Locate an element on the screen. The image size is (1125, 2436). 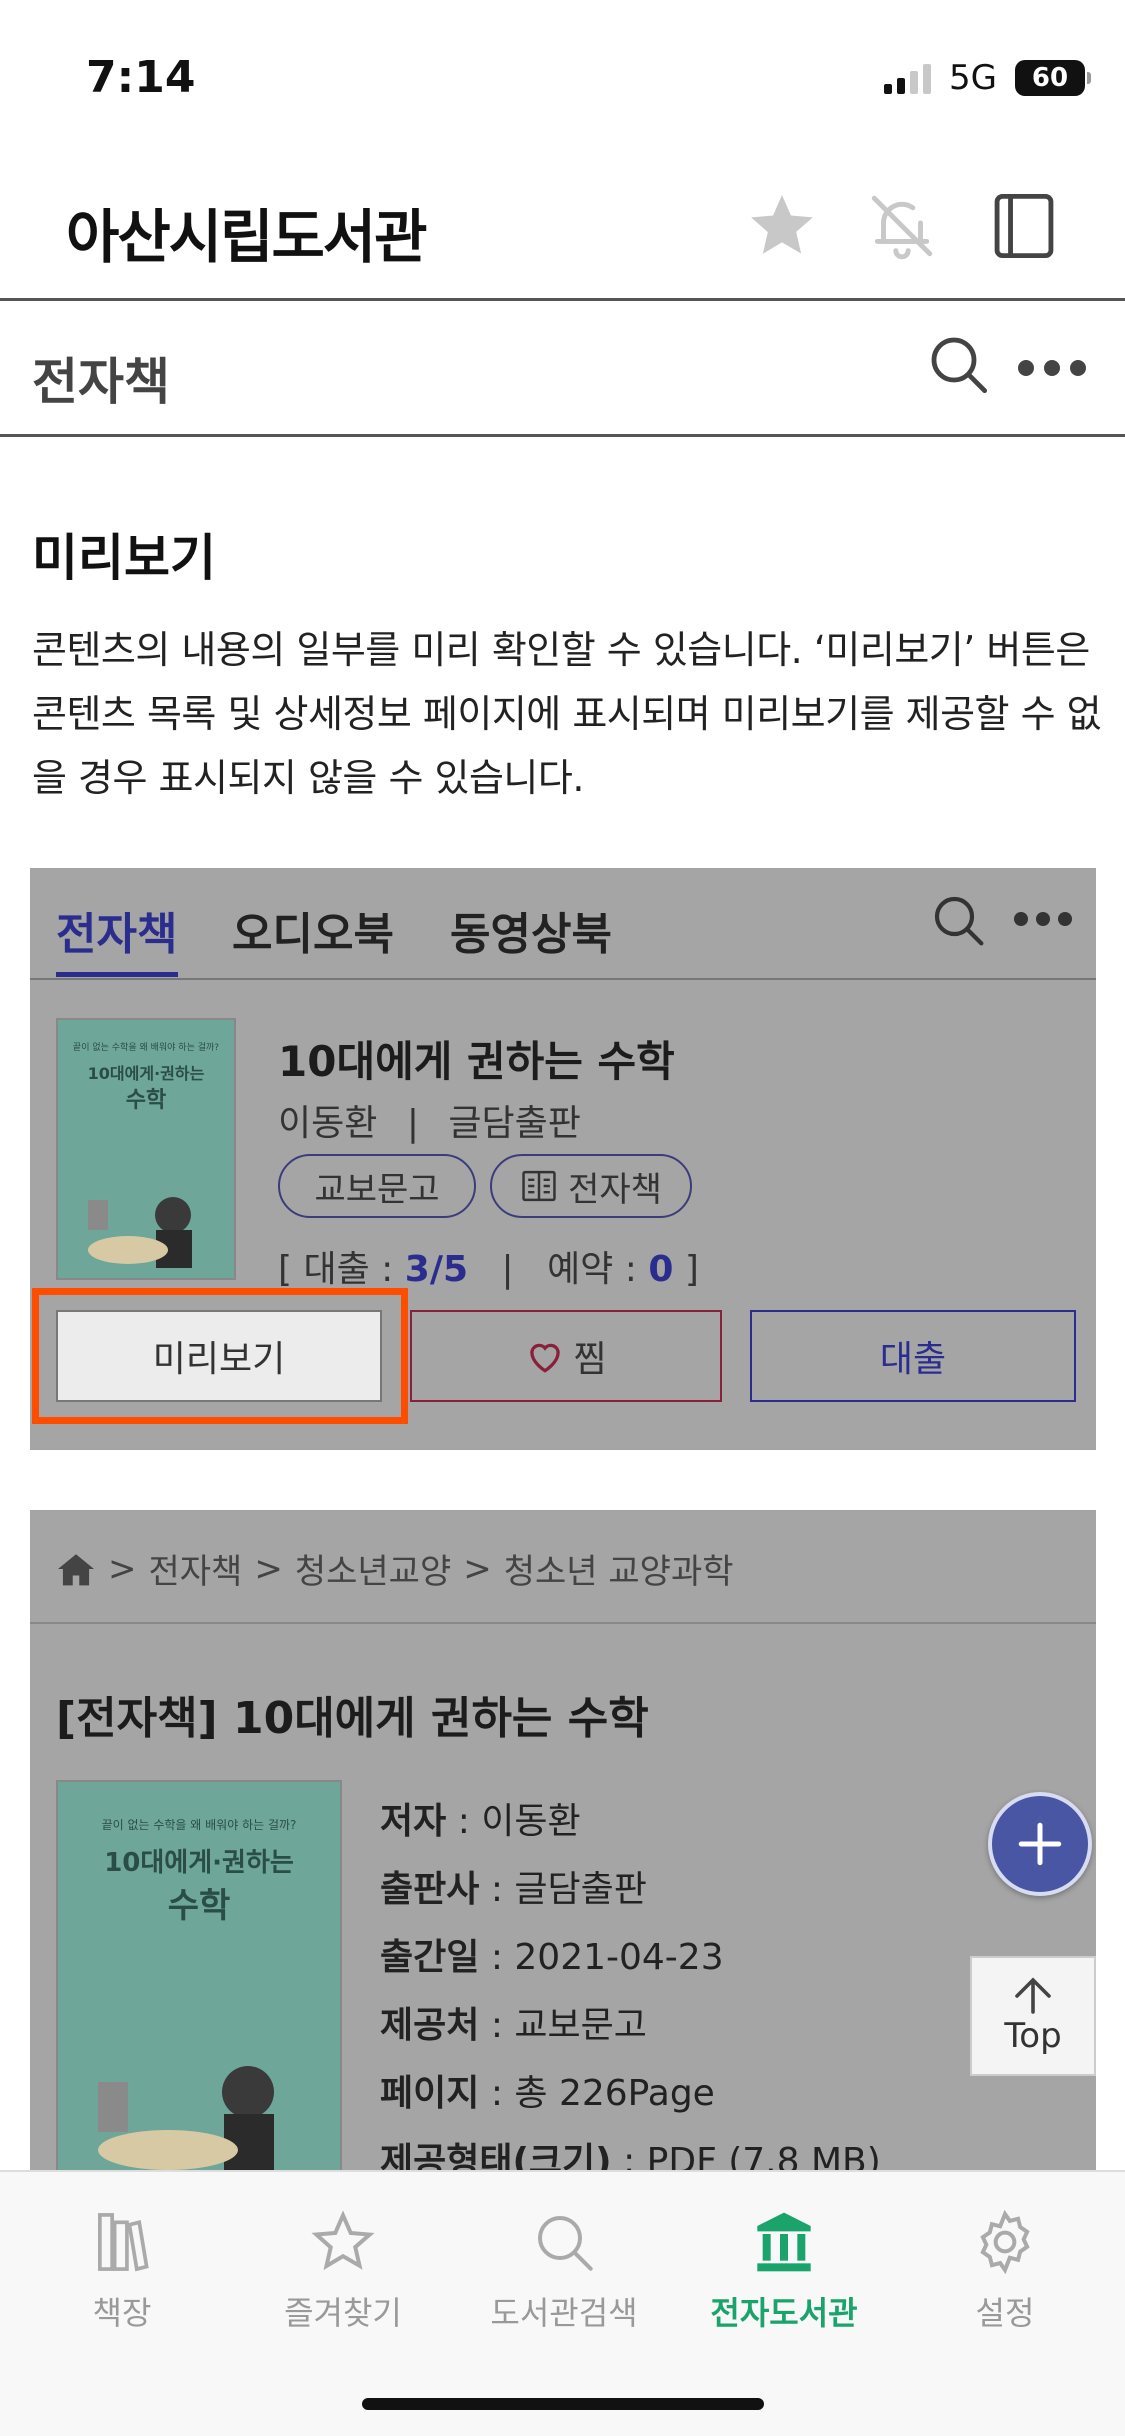
heart-icon is located at coordinates (545, 1358).